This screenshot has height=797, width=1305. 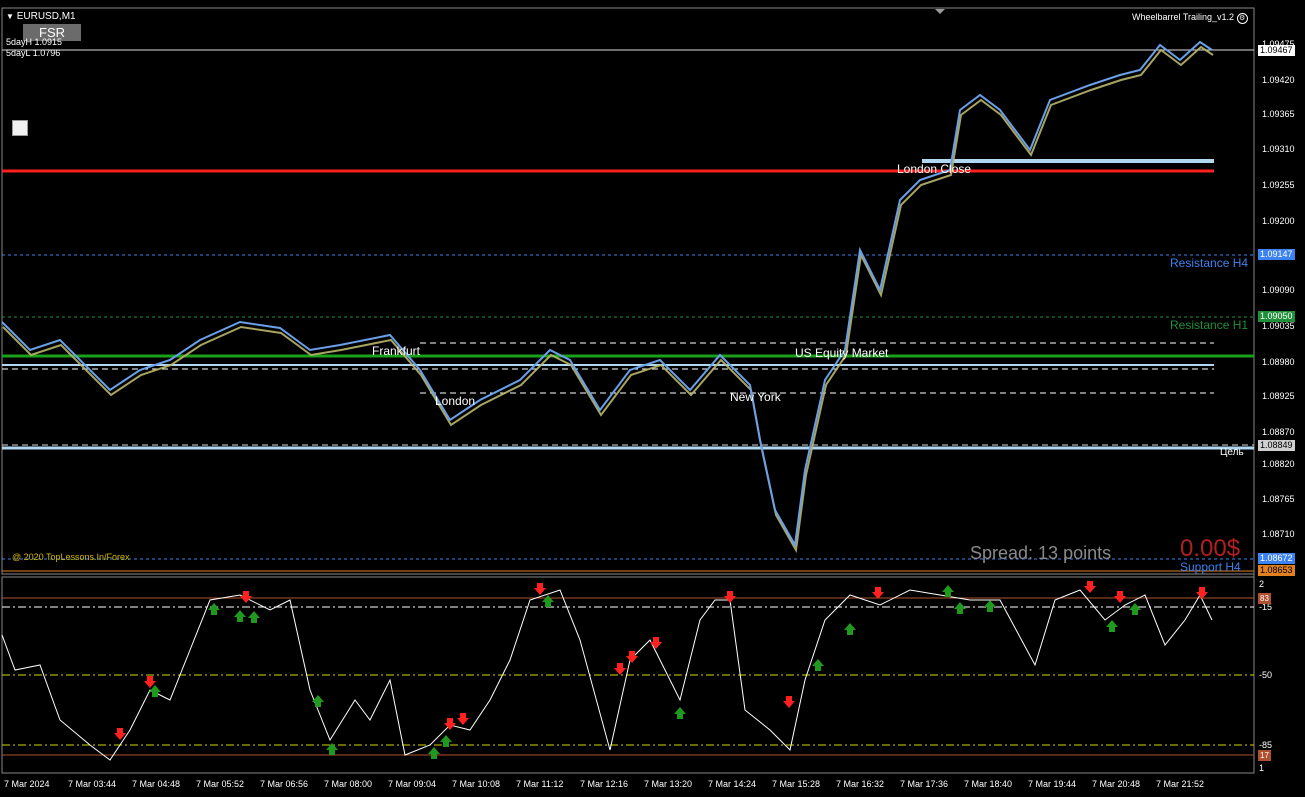 What do you see at coordinates (860, 784) in the screenshot?
I see `time-axis-label: 7 Mar 16:32` at bounding box center [860, 784].